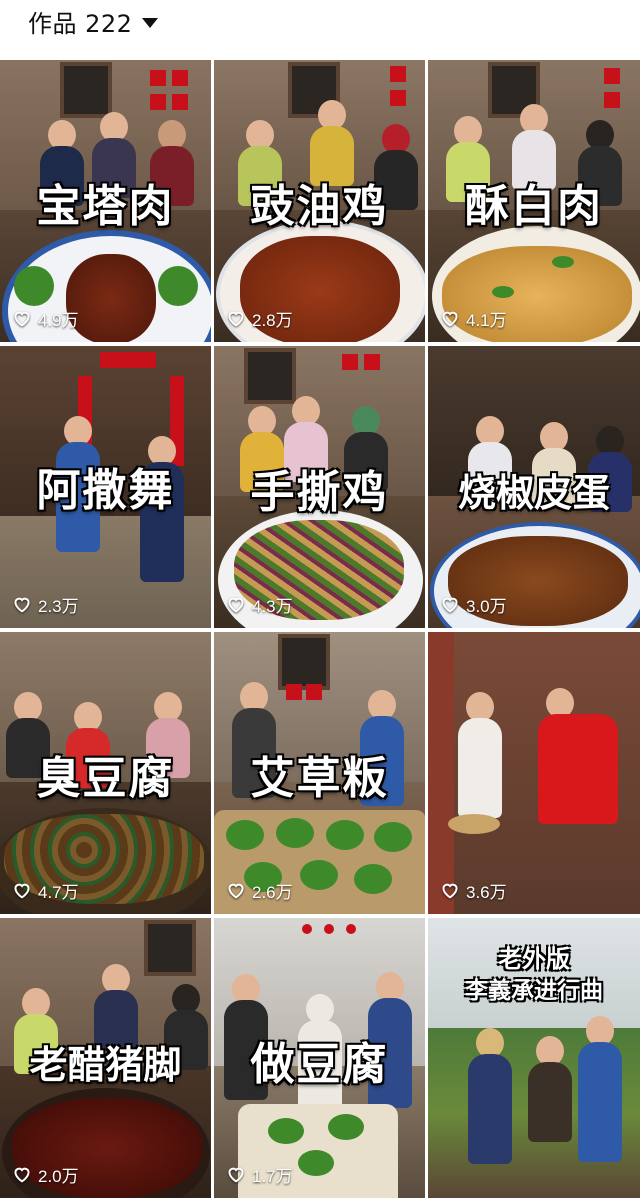 This screenshot has width=640, height=1198. Describe the element at coordinates (473, 890) in the screenshot. I see `like-count: 3.6万` at that location.